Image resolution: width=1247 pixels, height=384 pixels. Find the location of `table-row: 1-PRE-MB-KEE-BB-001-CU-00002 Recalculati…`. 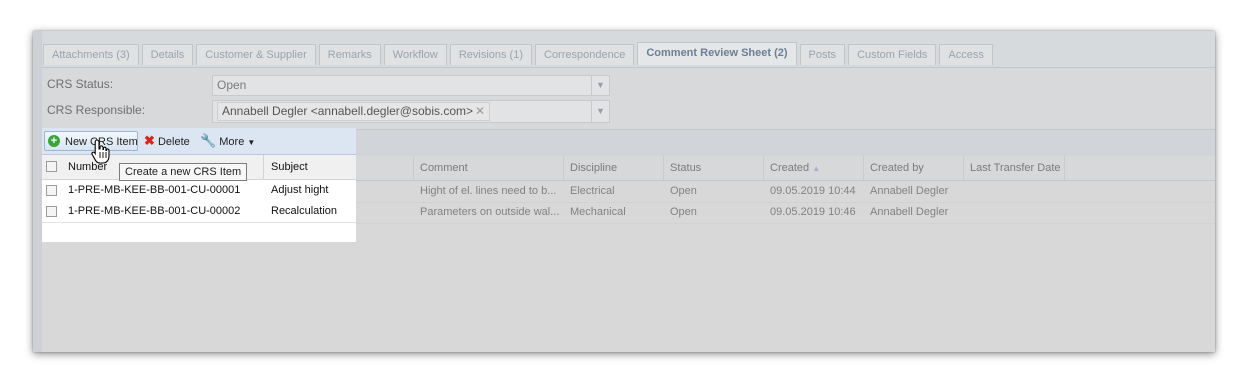

table-row: 1-PRE-MB-KEE-BB-001-CU-00002 Recalculati… is located at coordinates (199, 212).